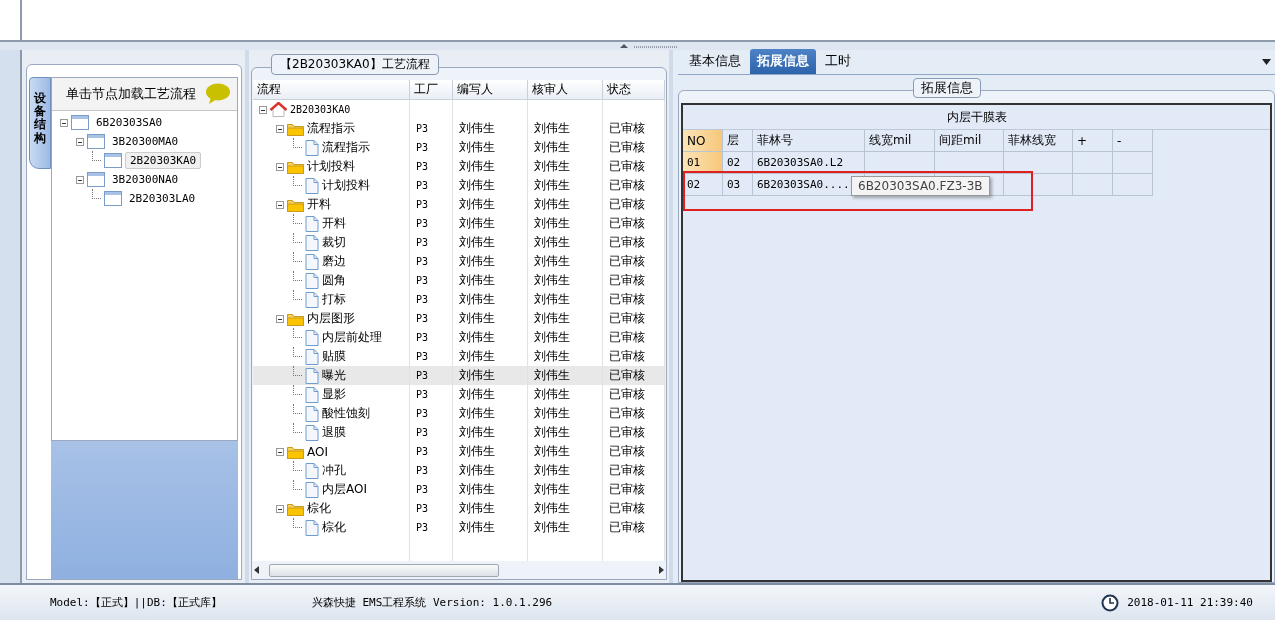 The width and height of the screenshot is (1275, 620). I want to click on tree-item: 6B20303SA0, so click(129, 122).